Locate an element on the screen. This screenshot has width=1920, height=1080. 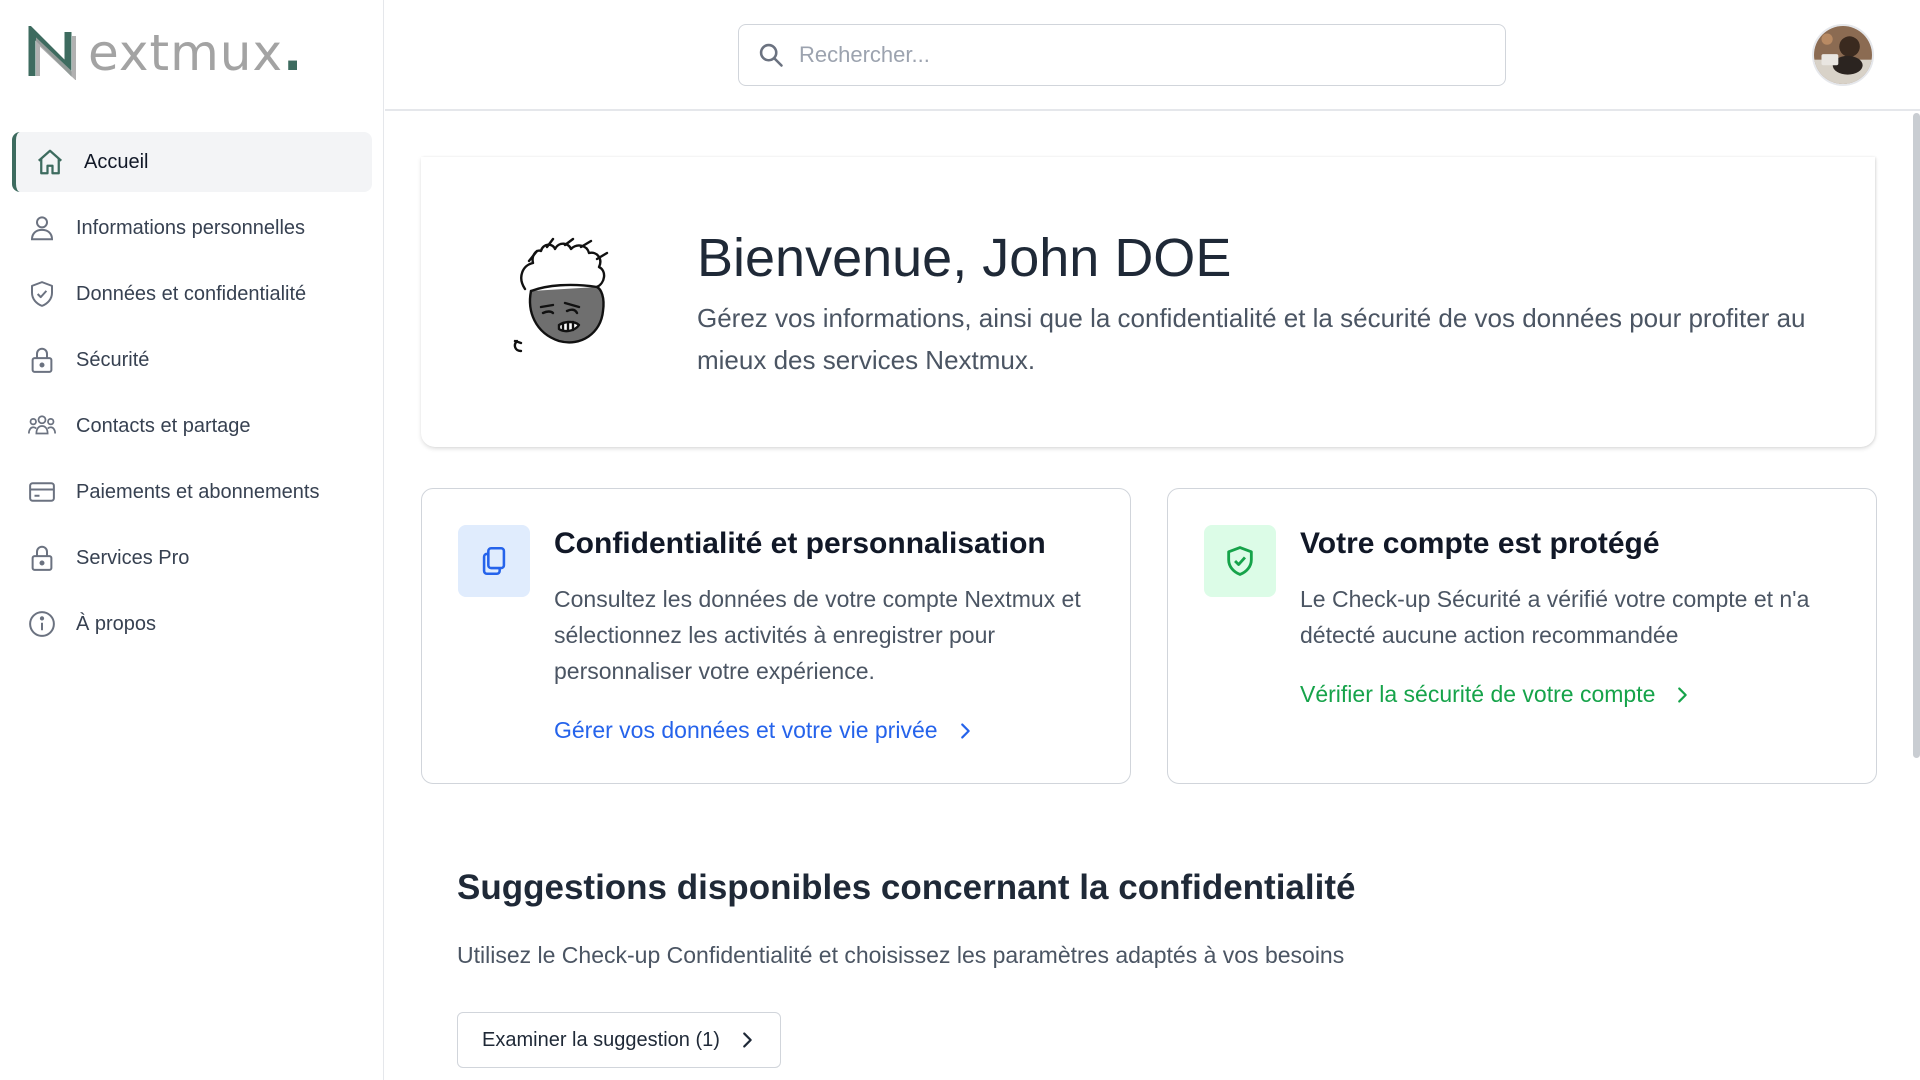
check-security-link: Vérifier la sécurité de votre compte is located at coordinates (1496, 694).